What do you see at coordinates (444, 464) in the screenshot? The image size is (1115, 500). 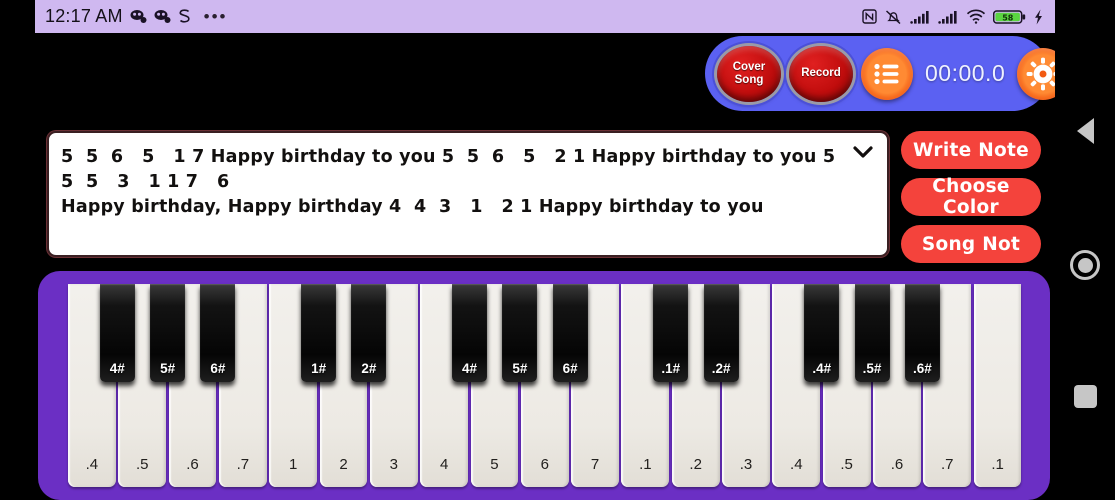 I see `piano-key-label: 4` at bounding box center [444, 464].